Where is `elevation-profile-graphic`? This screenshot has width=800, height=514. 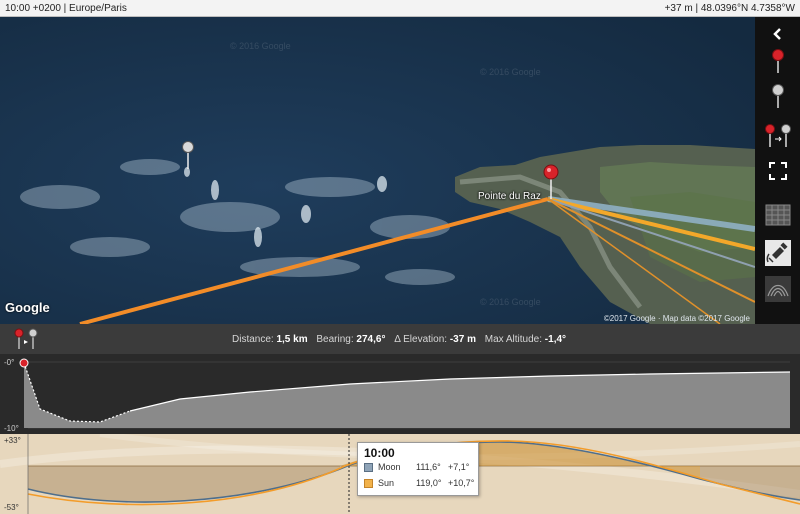 elevation-profile-graphic is located at coordinates (405, 393).